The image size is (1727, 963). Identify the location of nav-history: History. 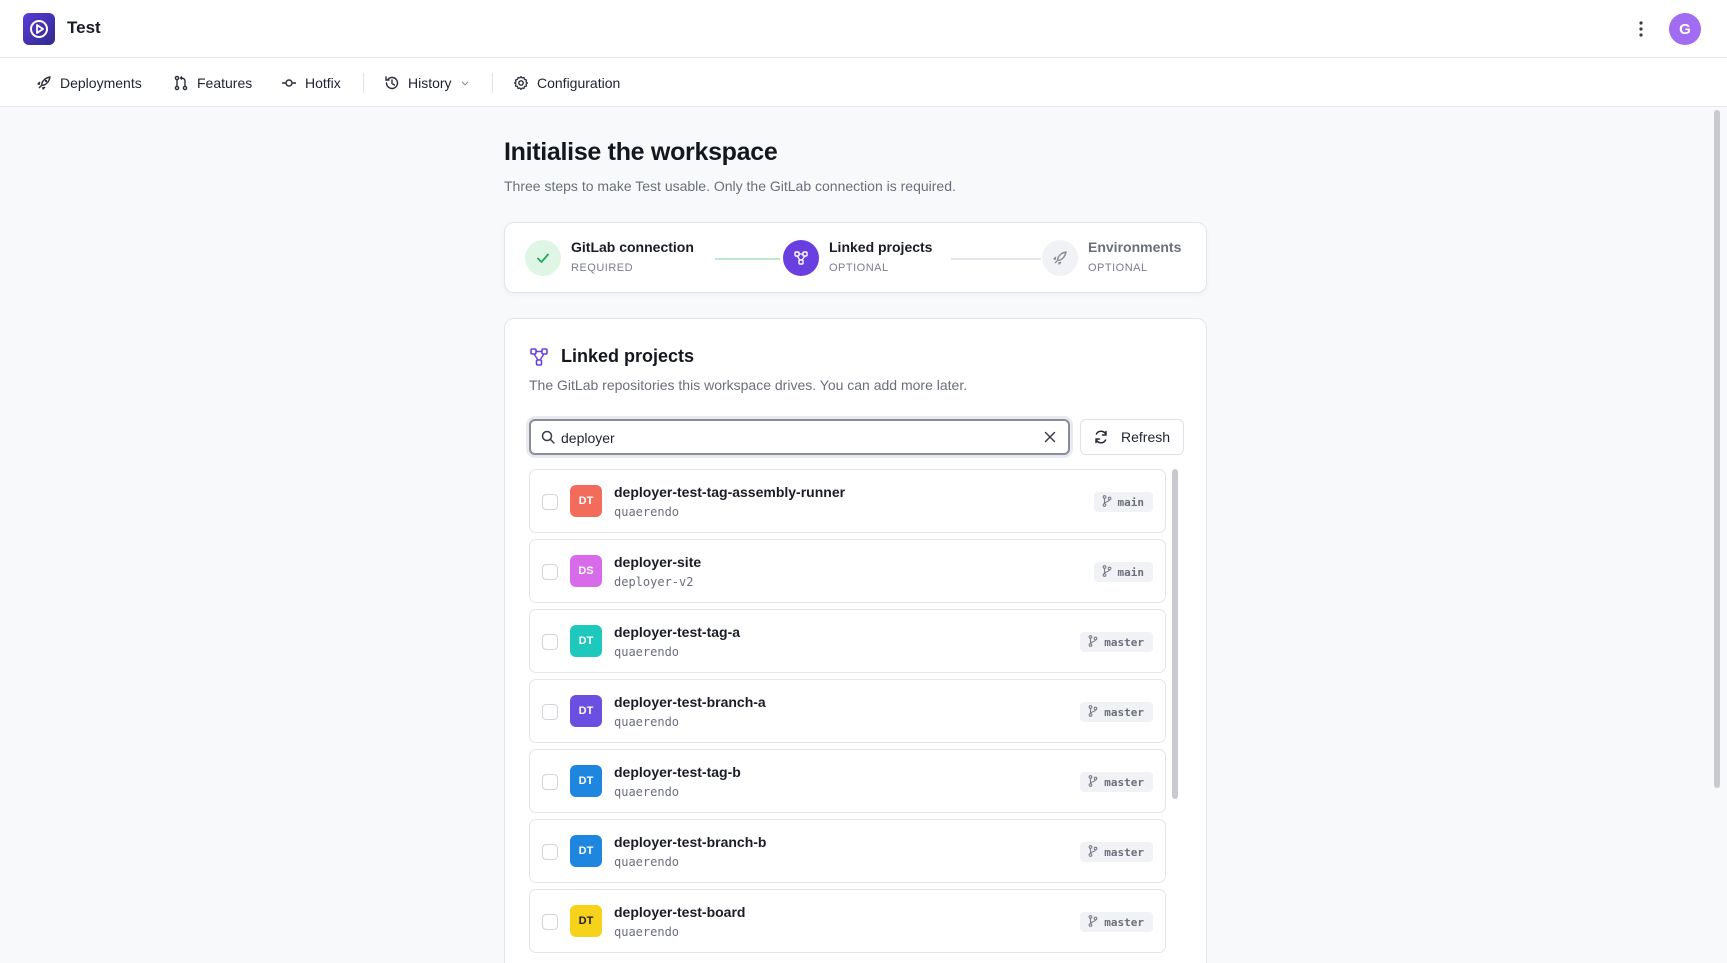
(427, 83).